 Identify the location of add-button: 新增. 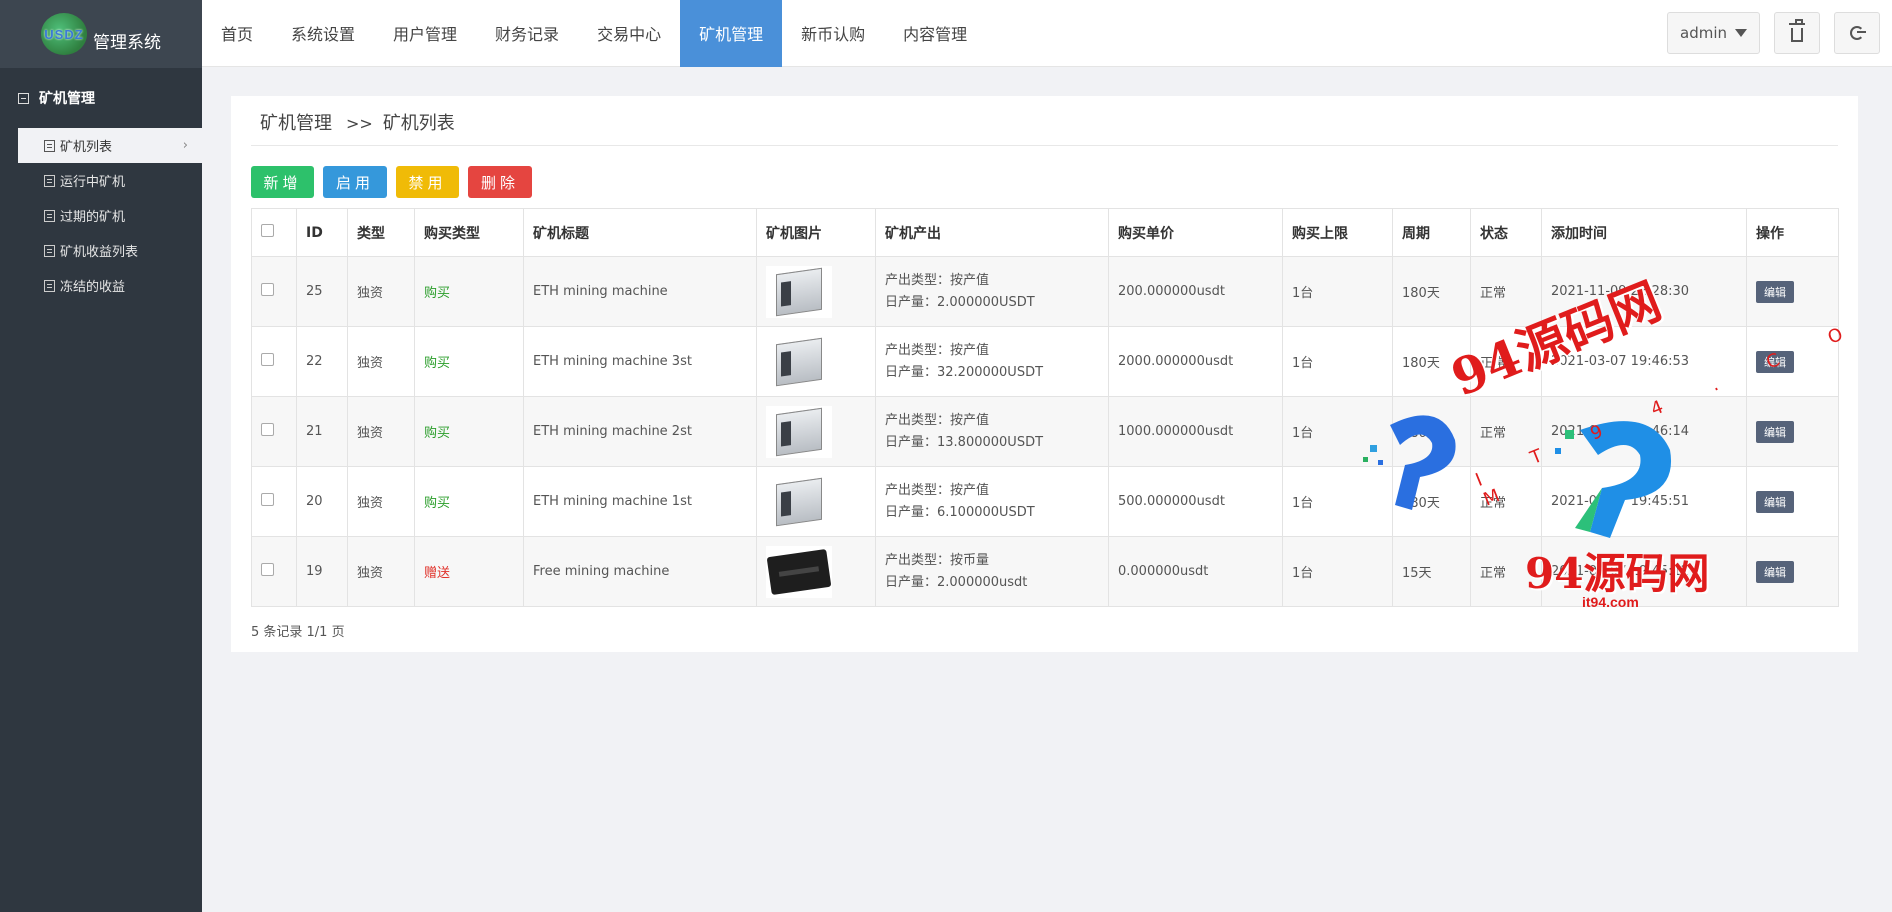
(282, 182).